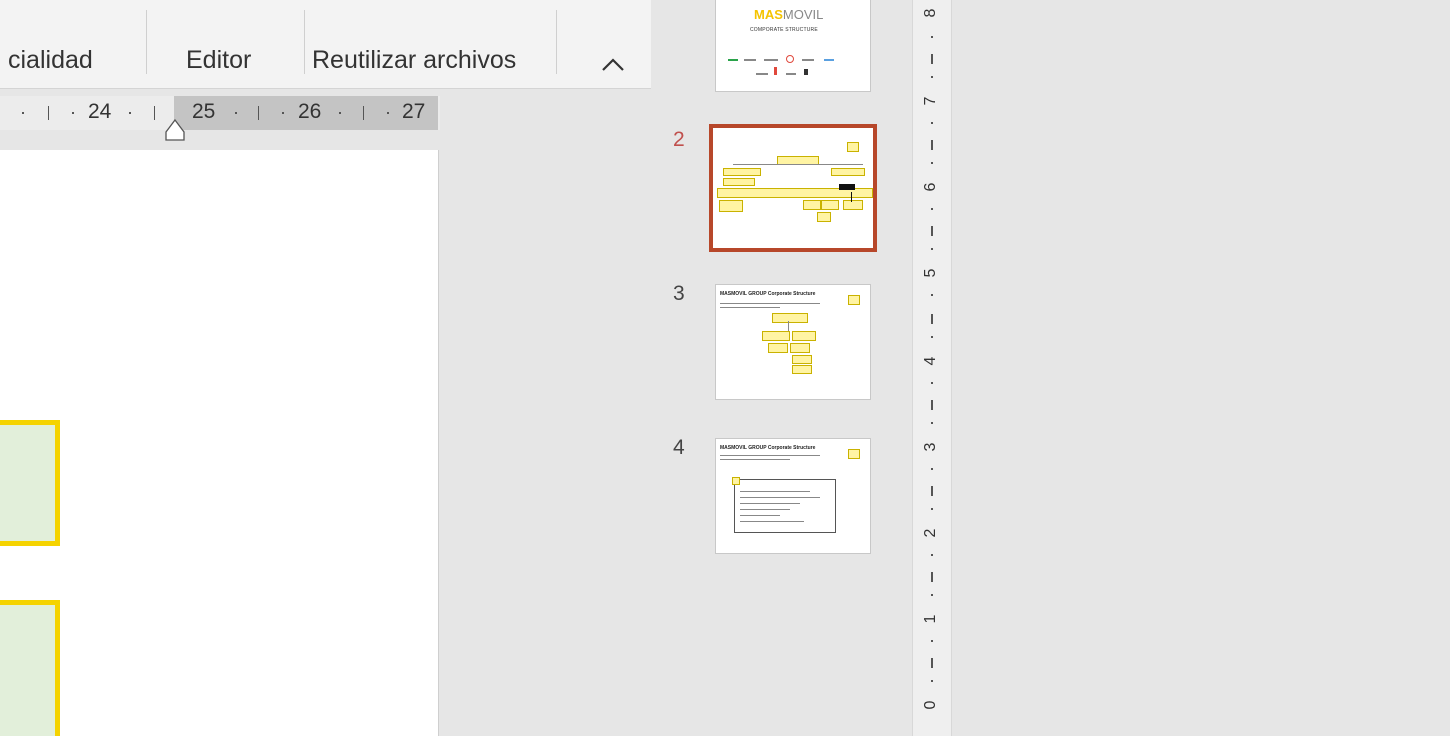 Image resolution: width=1450 pixels, height=736 pixels. What do you see at coordinates (930, 705) in the screenshot?
I see `vruler-label-0: 0` at bounding box center [930, 705].